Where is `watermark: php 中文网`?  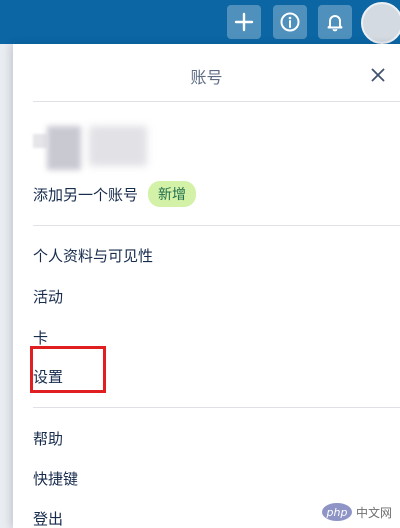 watermark: php 中文网 is located at coordinates (357, 512).